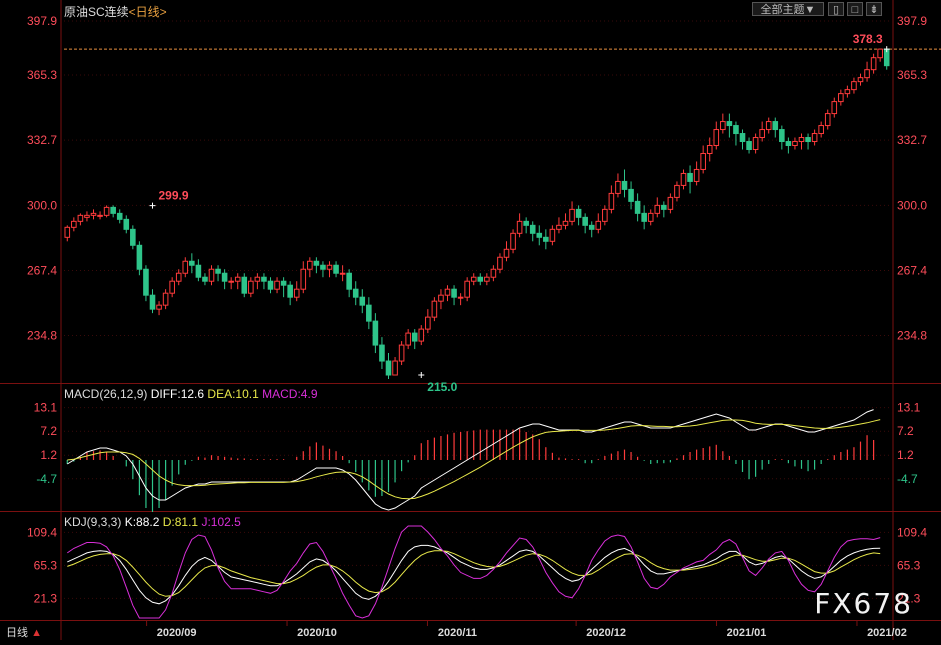  I want to click on extreme-label: 378.3, so click(868, 39).